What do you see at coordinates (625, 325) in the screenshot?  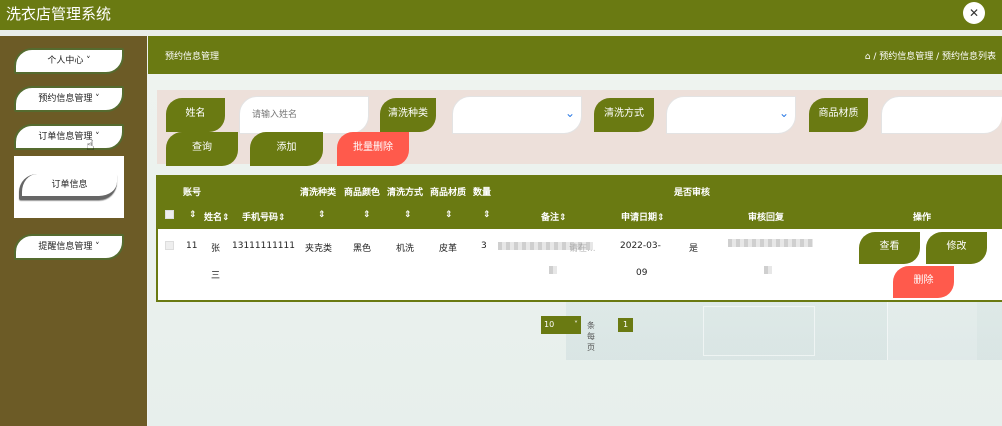 I see `page-1-button: 1` at bounding box center [625, 325].